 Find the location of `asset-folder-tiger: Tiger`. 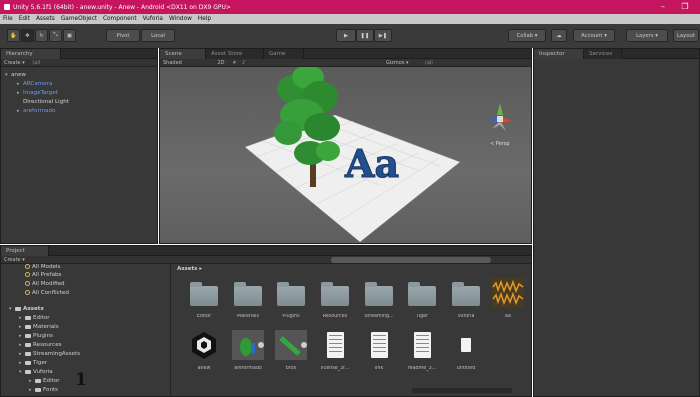

asset-folder-tiger: Tiger is located at coordinates (422, 307).